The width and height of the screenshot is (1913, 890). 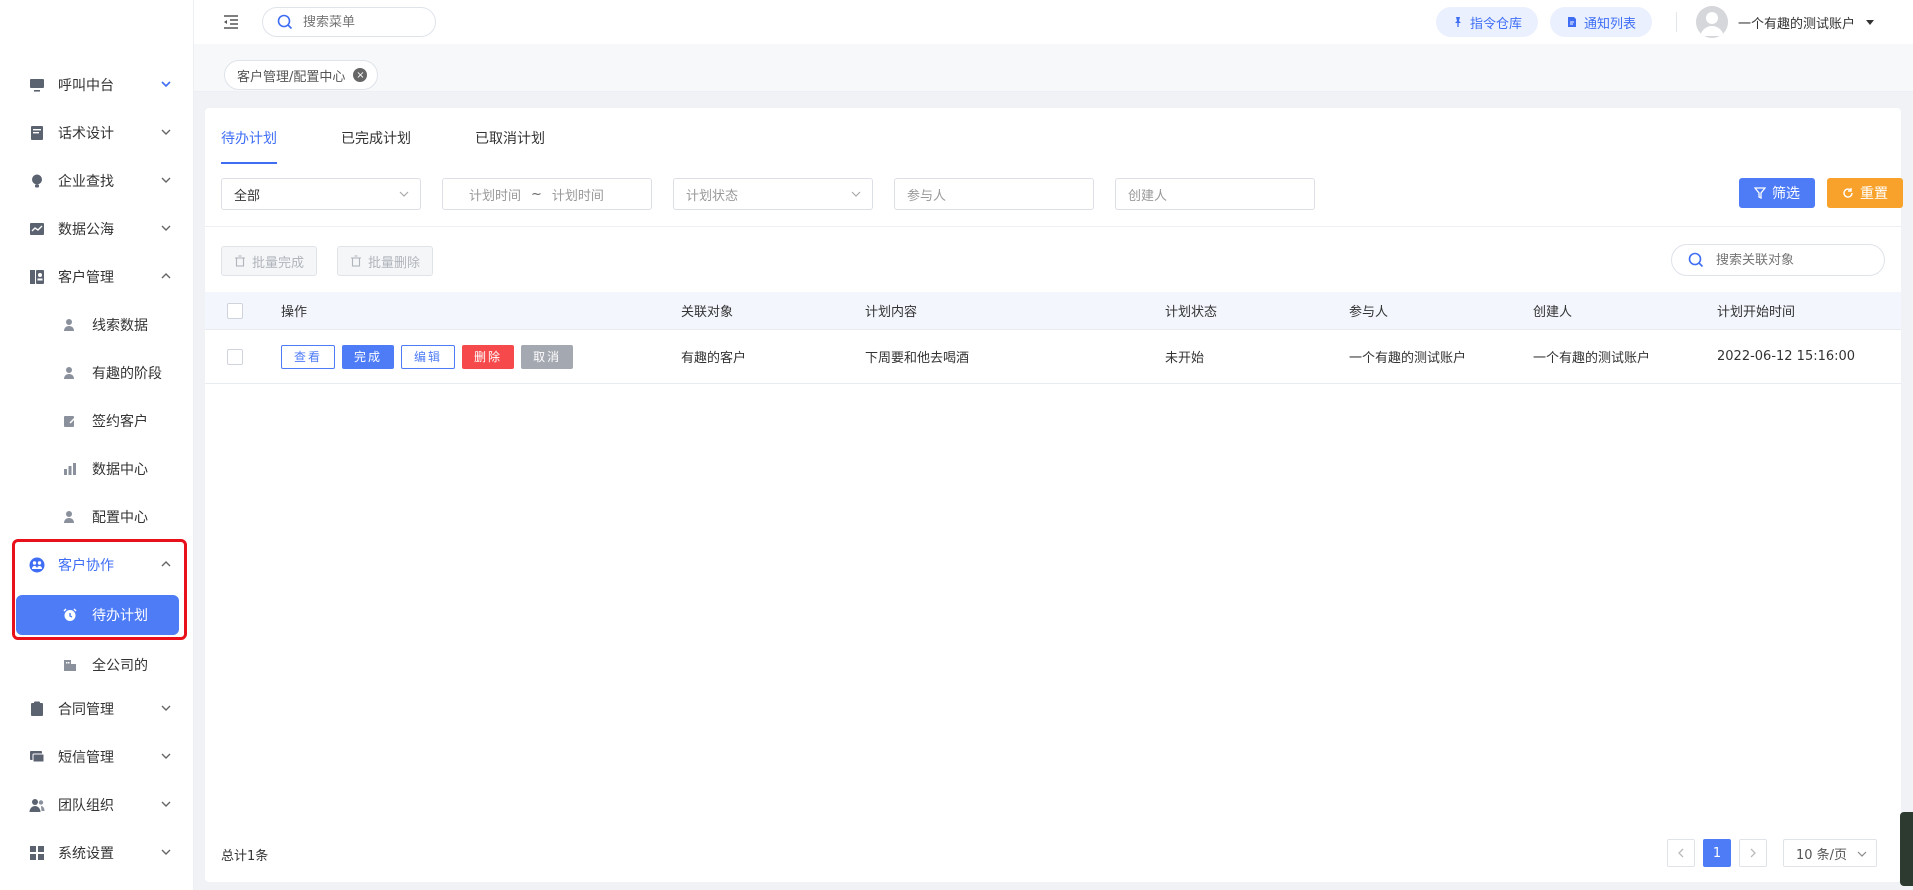 What do you see at coordinates (1865, 193) in the screenshot?
I see `reset-button: 重置` at bounding box center [1865, 193].